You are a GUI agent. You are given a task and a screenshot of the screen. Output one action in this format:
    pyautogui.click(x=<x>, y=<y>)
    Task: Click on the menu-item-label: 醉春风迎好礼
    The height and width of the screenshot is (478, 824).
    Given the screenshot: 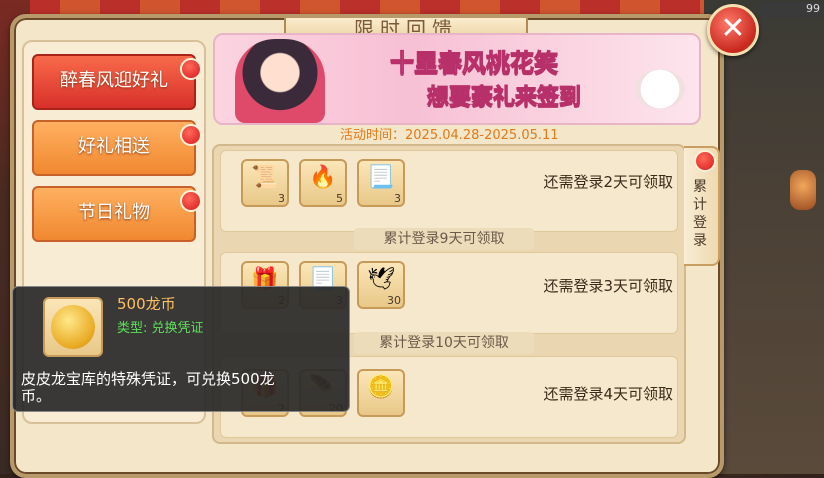 What is the action you would take?
    pyautogui.click(x=114, y=80)
    